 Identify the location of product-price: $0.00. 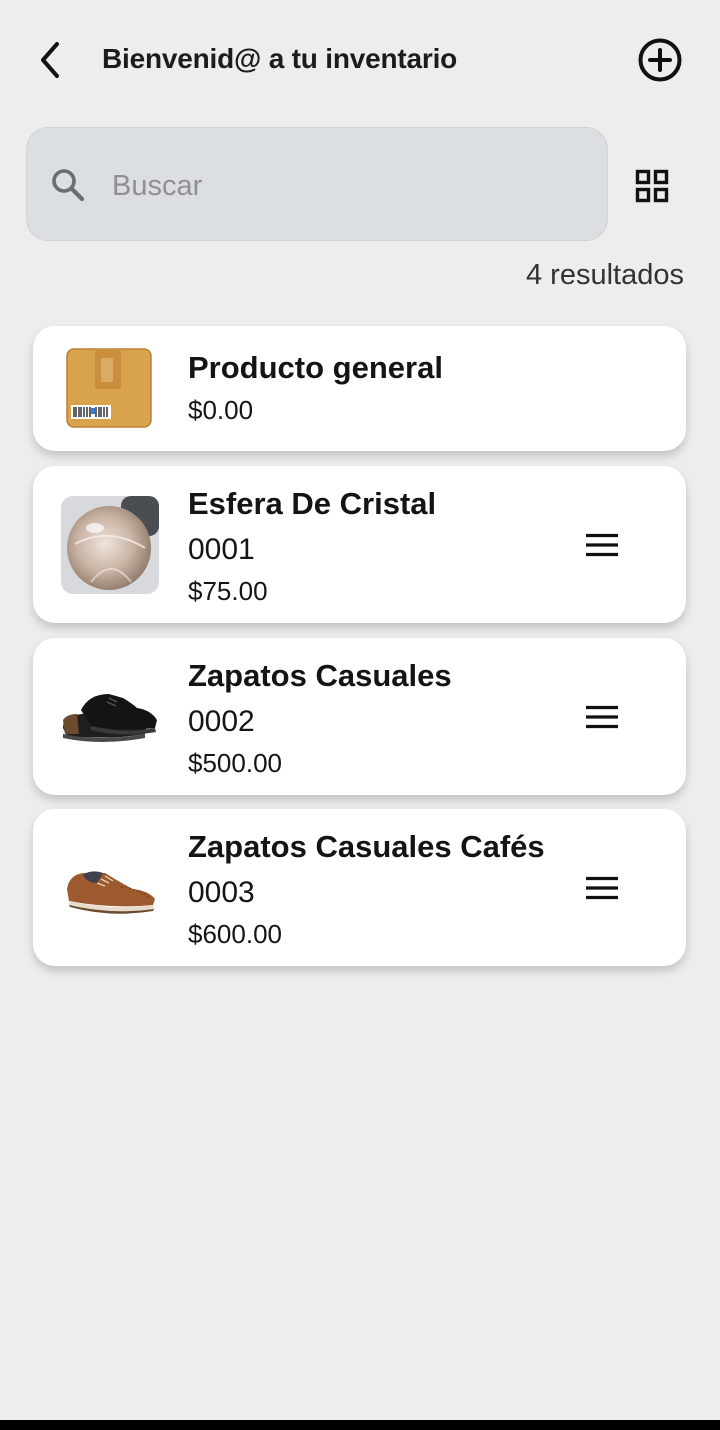
(221, 410).